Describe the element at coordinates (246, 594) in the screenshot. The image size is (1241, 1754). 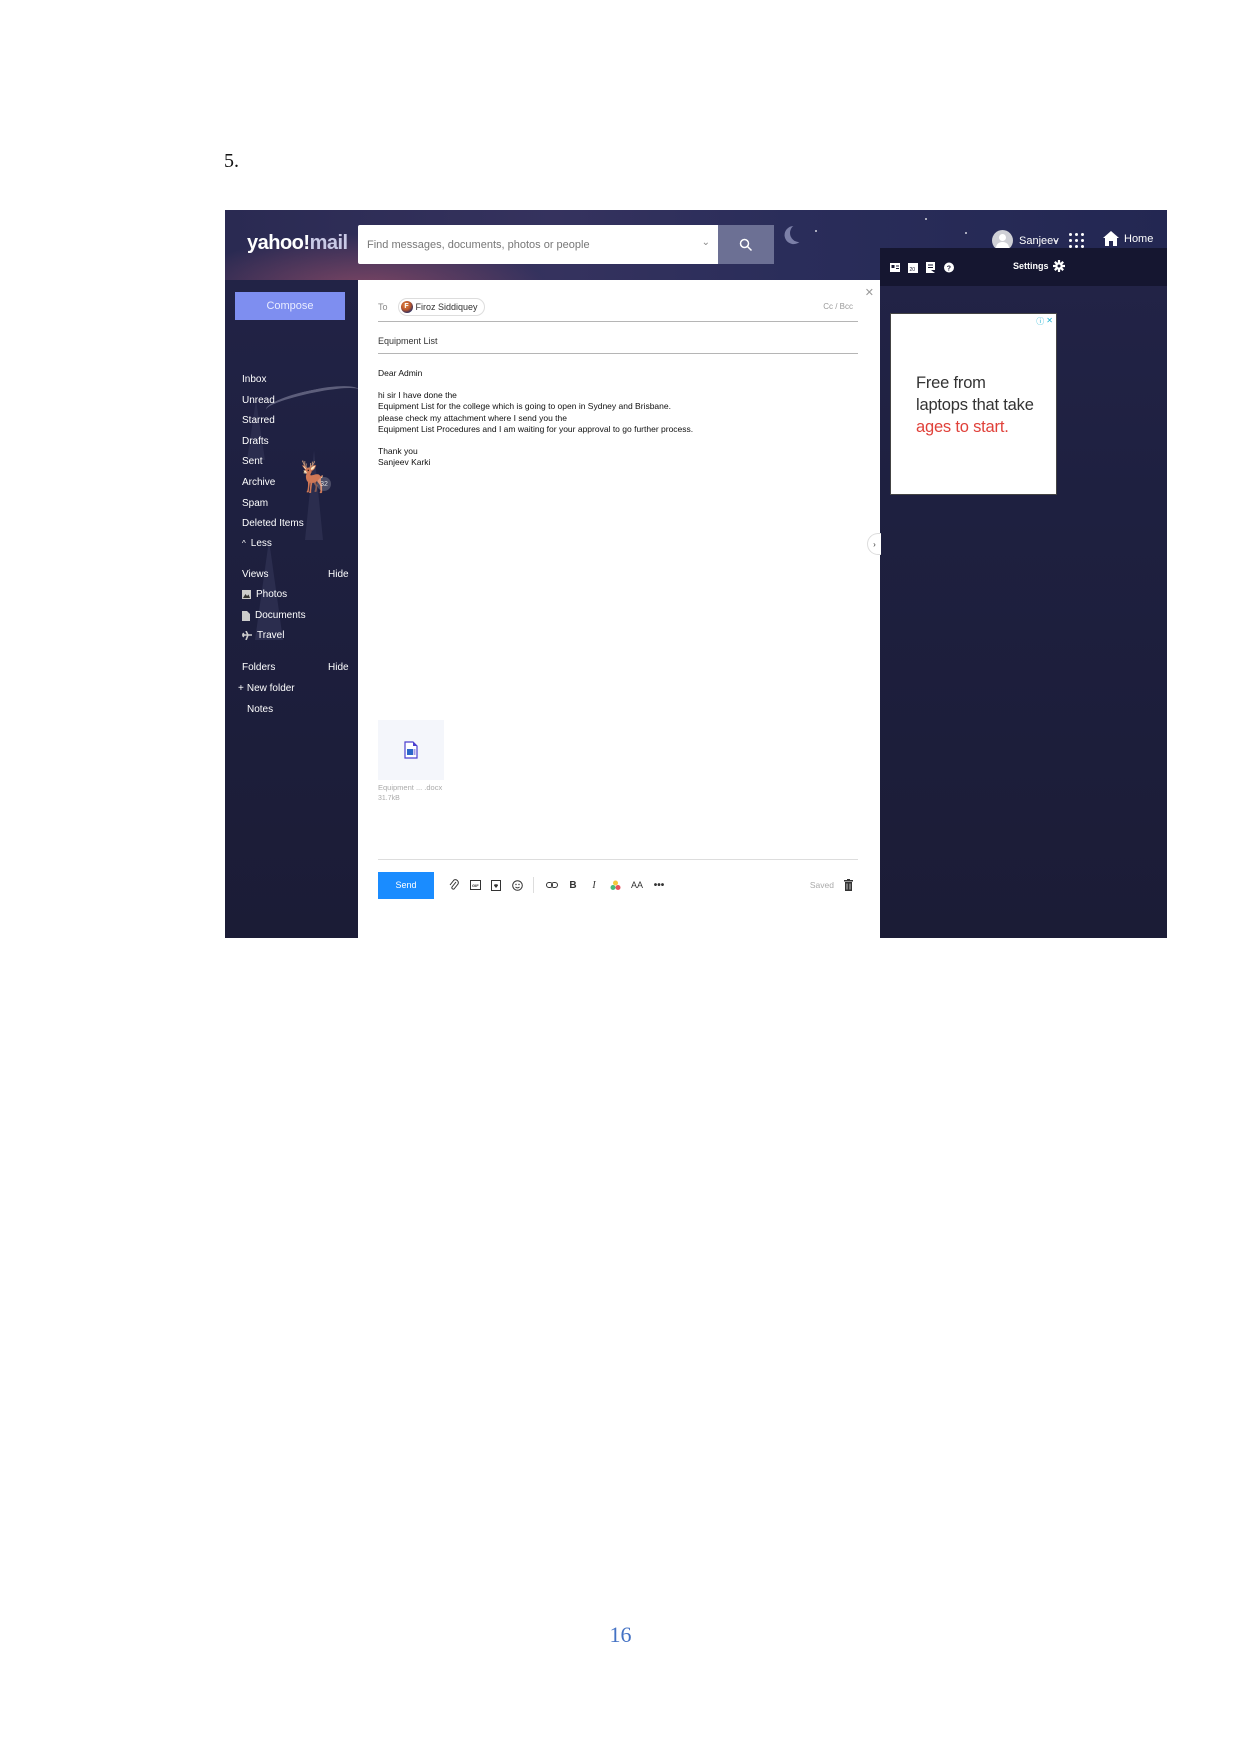
I see `photo-icon` at that location.